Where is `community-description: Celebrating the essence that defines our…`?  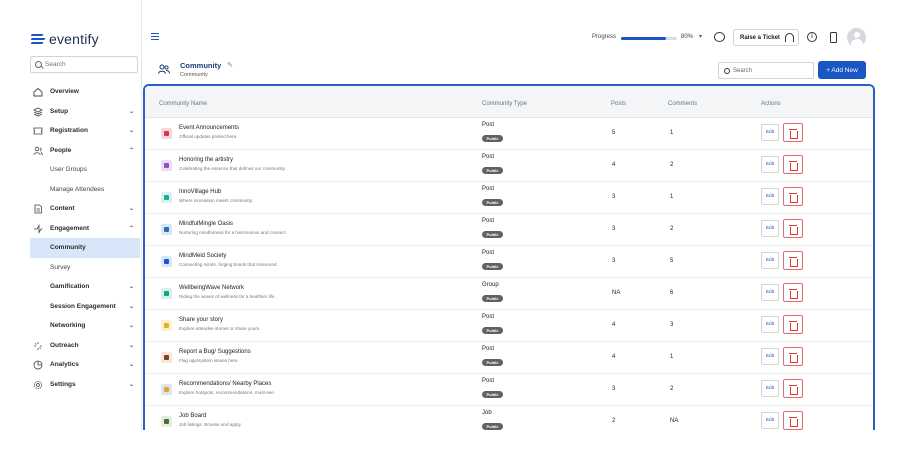
community-description: Celebrating the essence that defines our… is located at coordinates (232, 168).